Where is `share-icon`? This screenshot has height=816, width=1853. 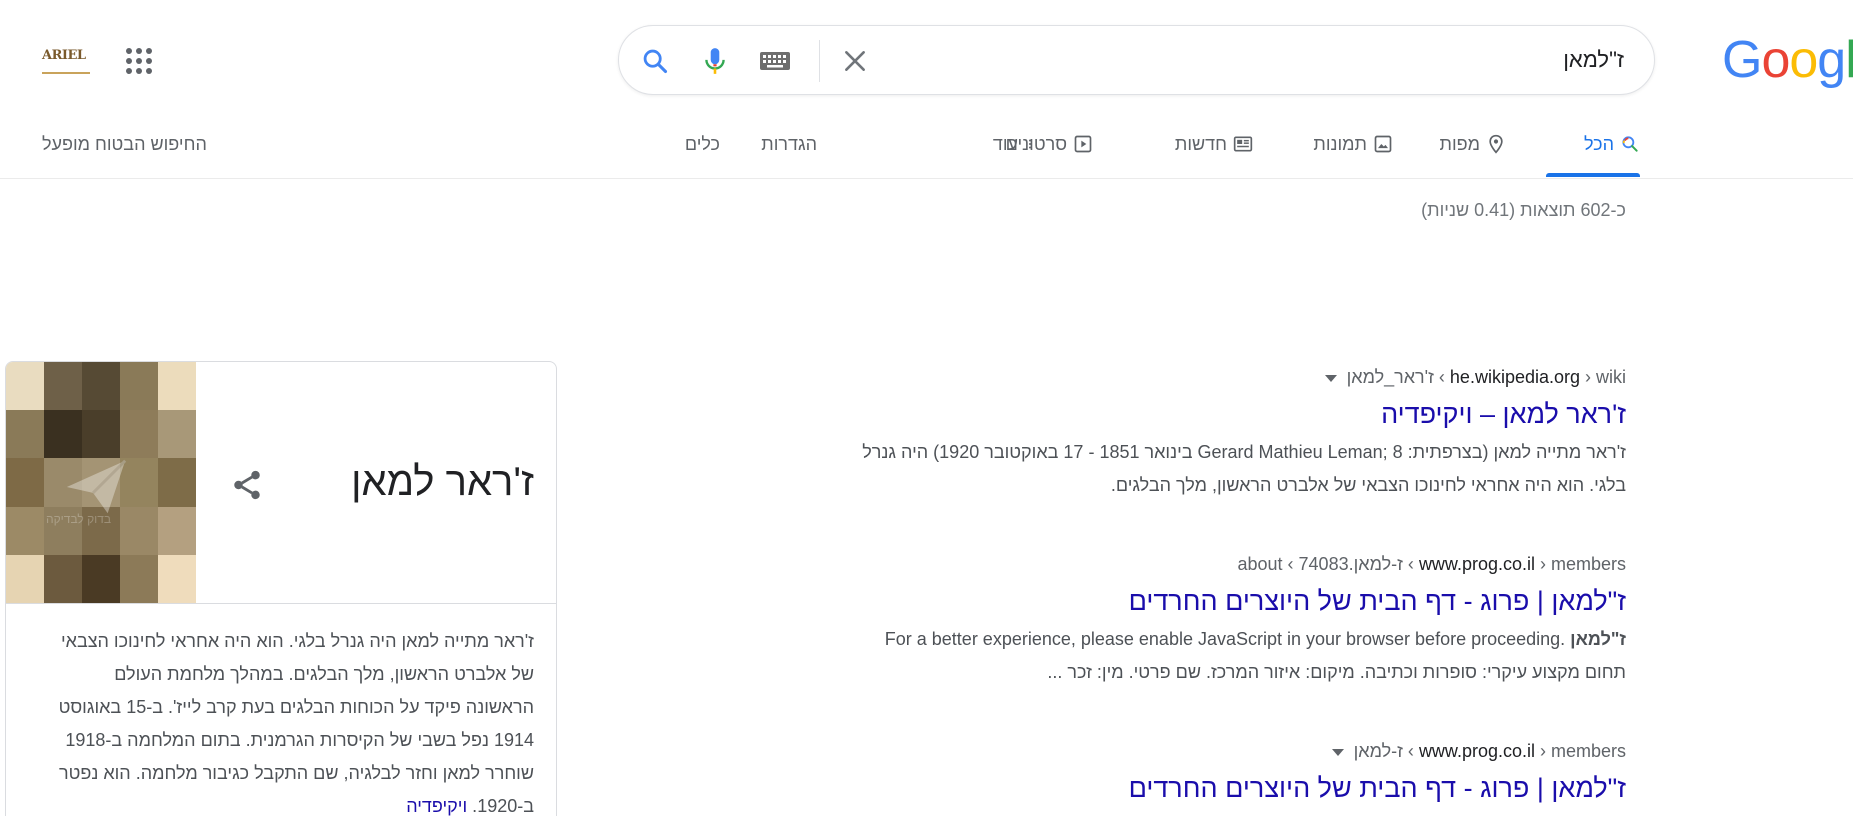
share-icon is located at coordinates (247, 485).